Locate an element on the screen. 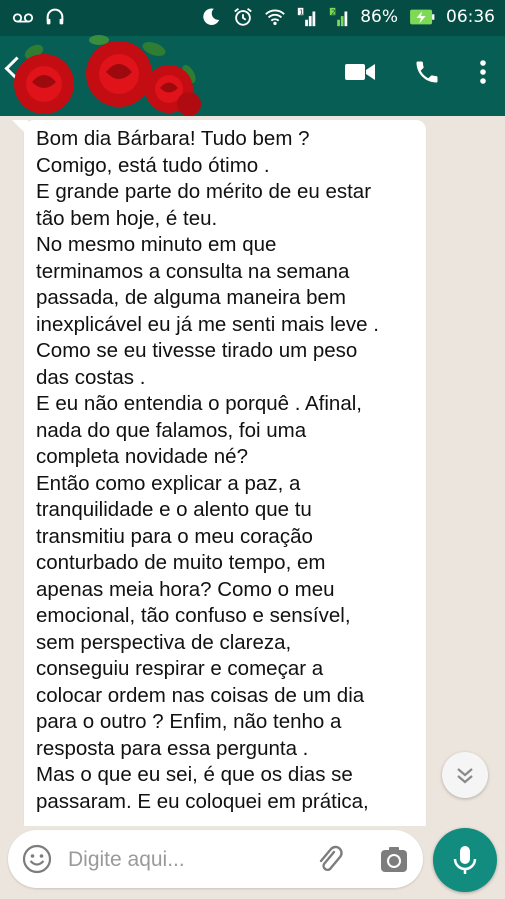 Image resolution: width=505 pixels, height=899 pixels. composer-bar is located at coordinates (252, 862).